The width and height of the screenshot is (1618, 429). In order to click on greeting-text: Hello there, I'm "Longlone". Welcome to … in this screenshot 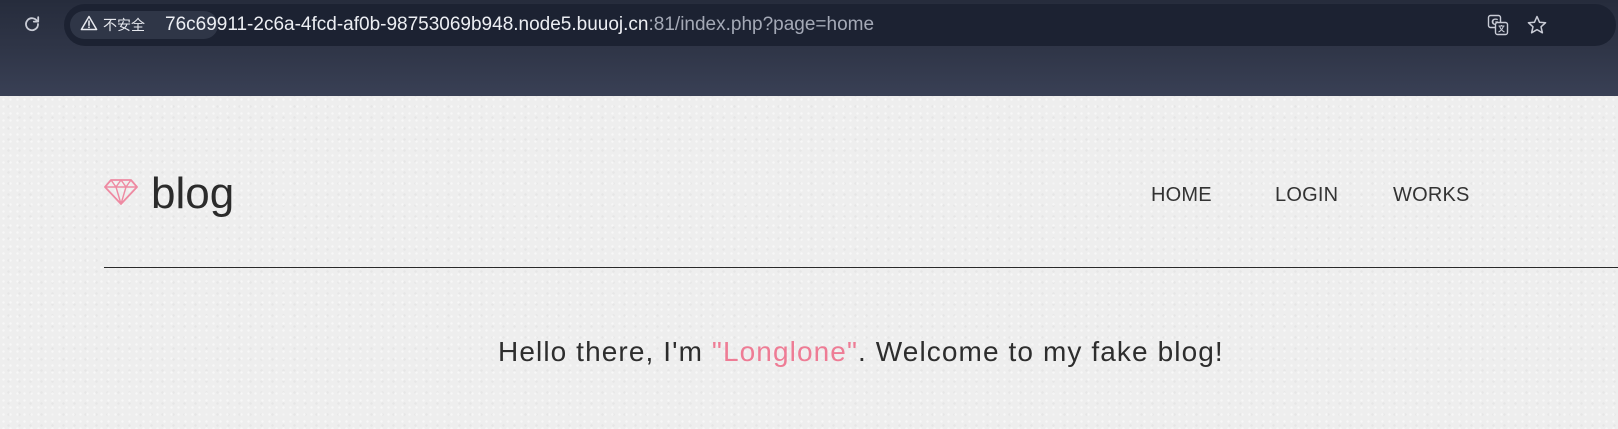, I will do `click(861, 352)`.